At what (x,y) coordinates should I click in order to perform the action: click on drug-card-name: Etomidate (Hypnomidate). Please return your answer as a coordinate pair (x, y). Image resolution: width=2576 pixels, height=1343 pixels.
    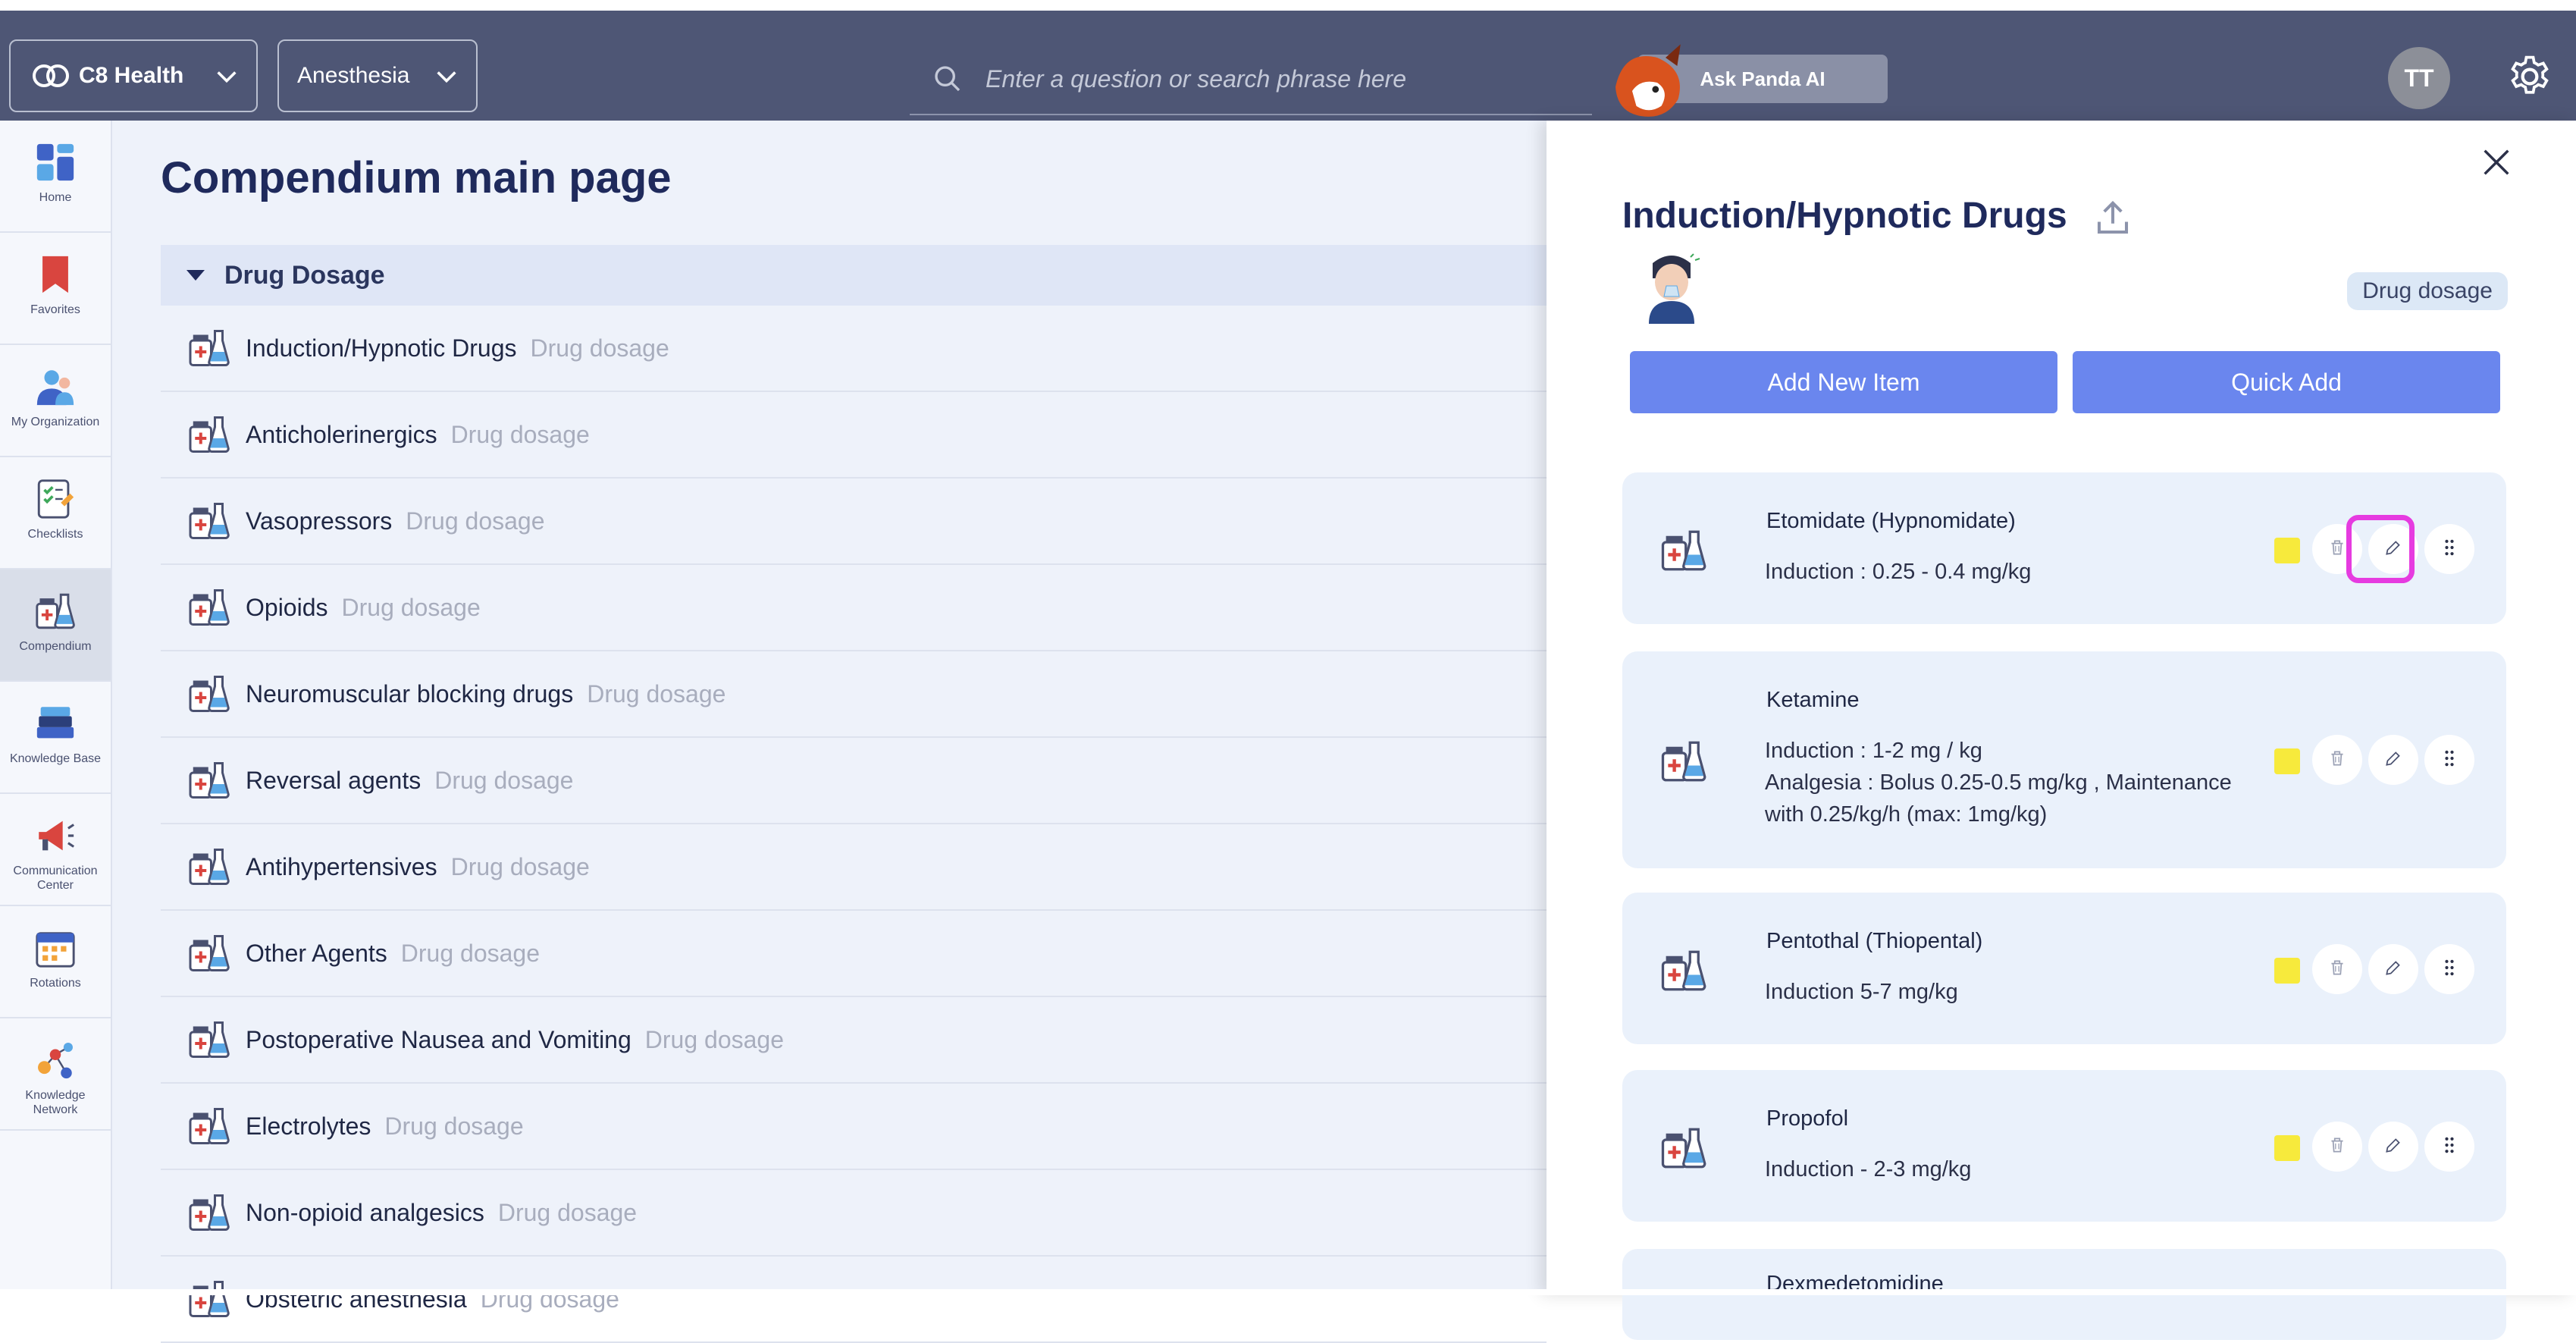
    Looking at the image, I should click on (1891, 521).